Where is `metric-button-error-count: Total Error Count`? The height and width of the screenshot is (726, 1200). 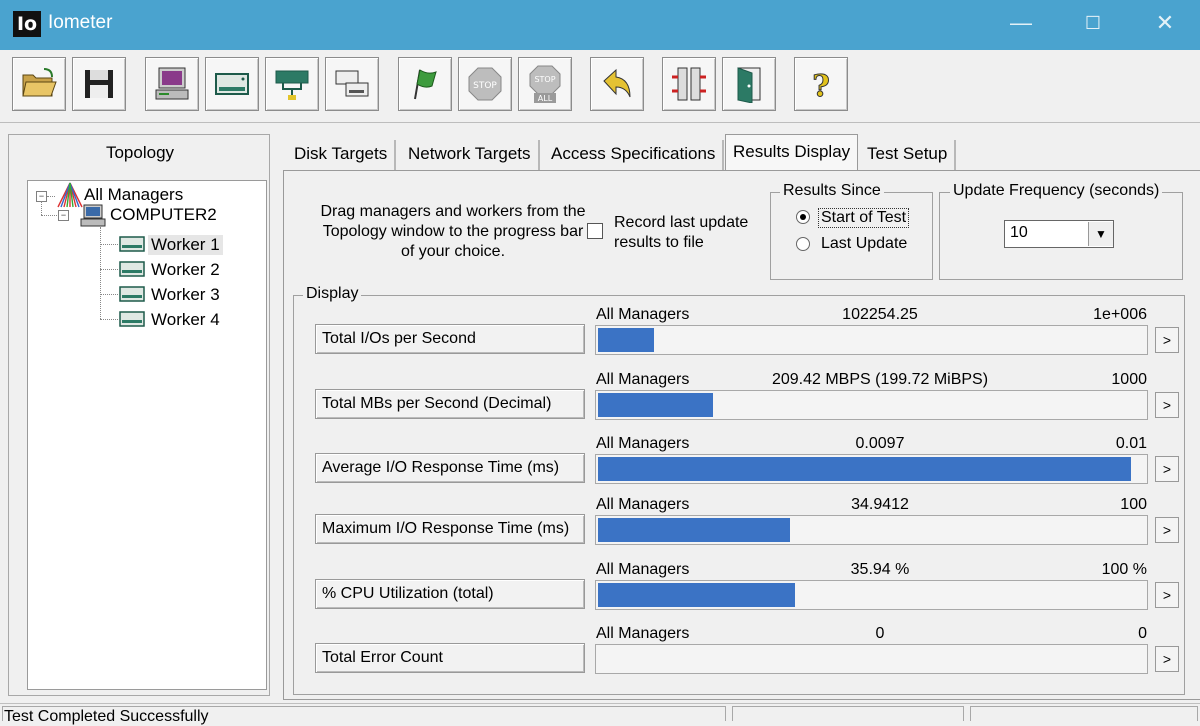
metric-button-error-count: Total Error Count is located at coordinates (450, 658).